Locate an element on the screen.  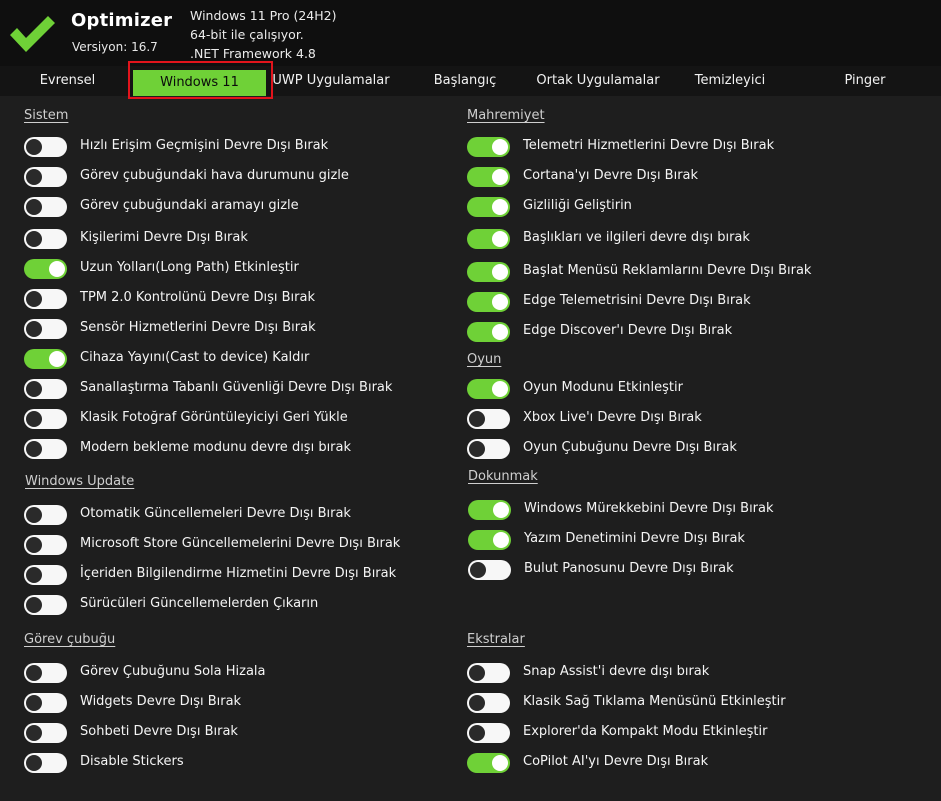
section-title-windows-update: Windows Update is located at coordinates (80, 481).